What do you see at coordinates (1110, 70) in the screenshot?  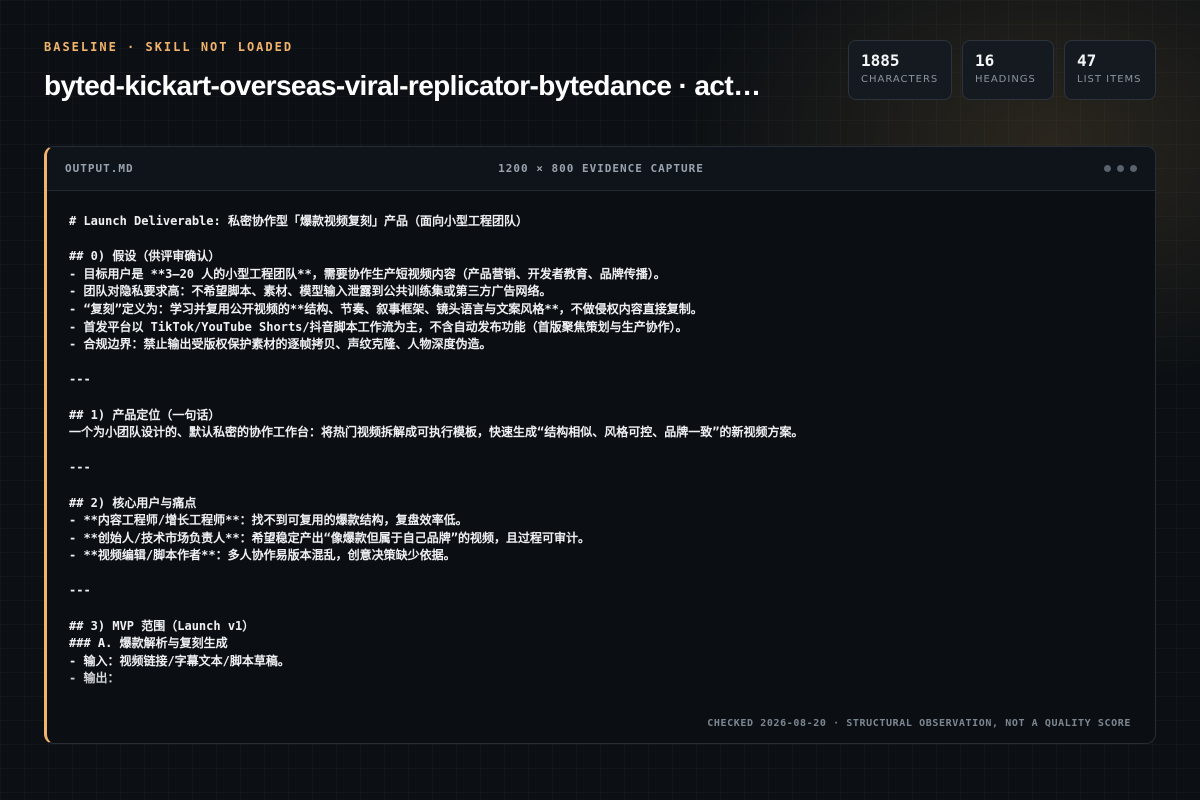 I see `stat-card-list-items: 47 LIST ITEMS` at bounding box center [1110, 70].